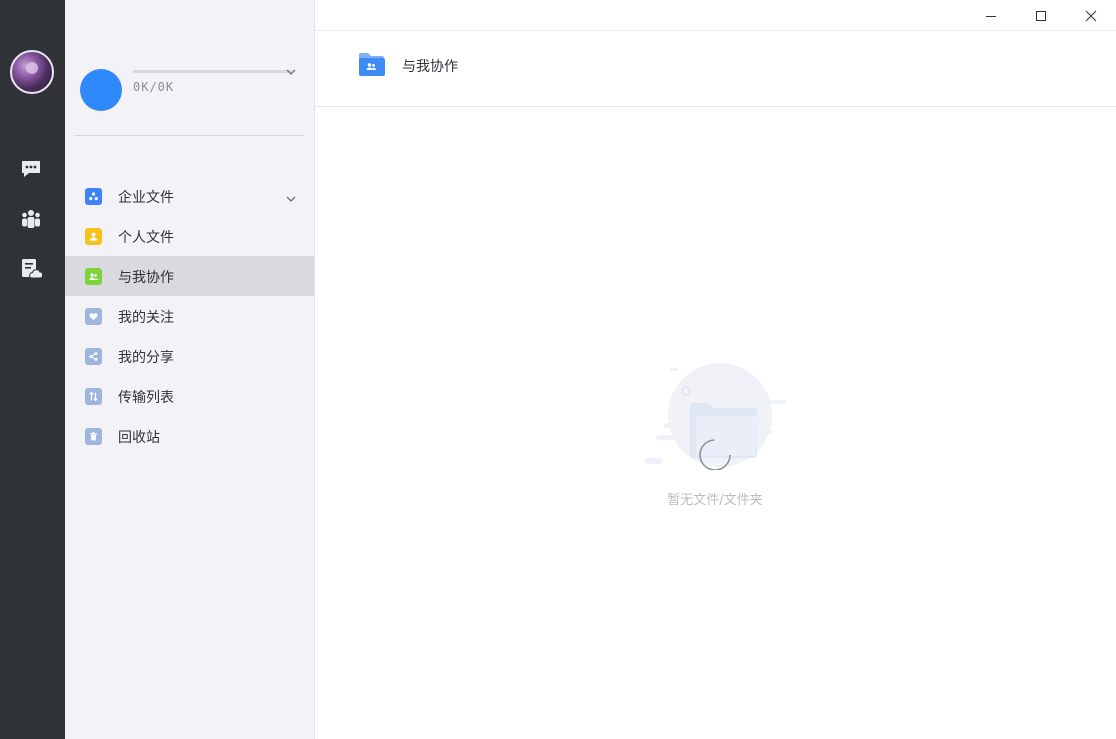 The image size is (1116, 739). I want to click on sidebar-item-transfer-list: 传输列表, so click(189, 396).